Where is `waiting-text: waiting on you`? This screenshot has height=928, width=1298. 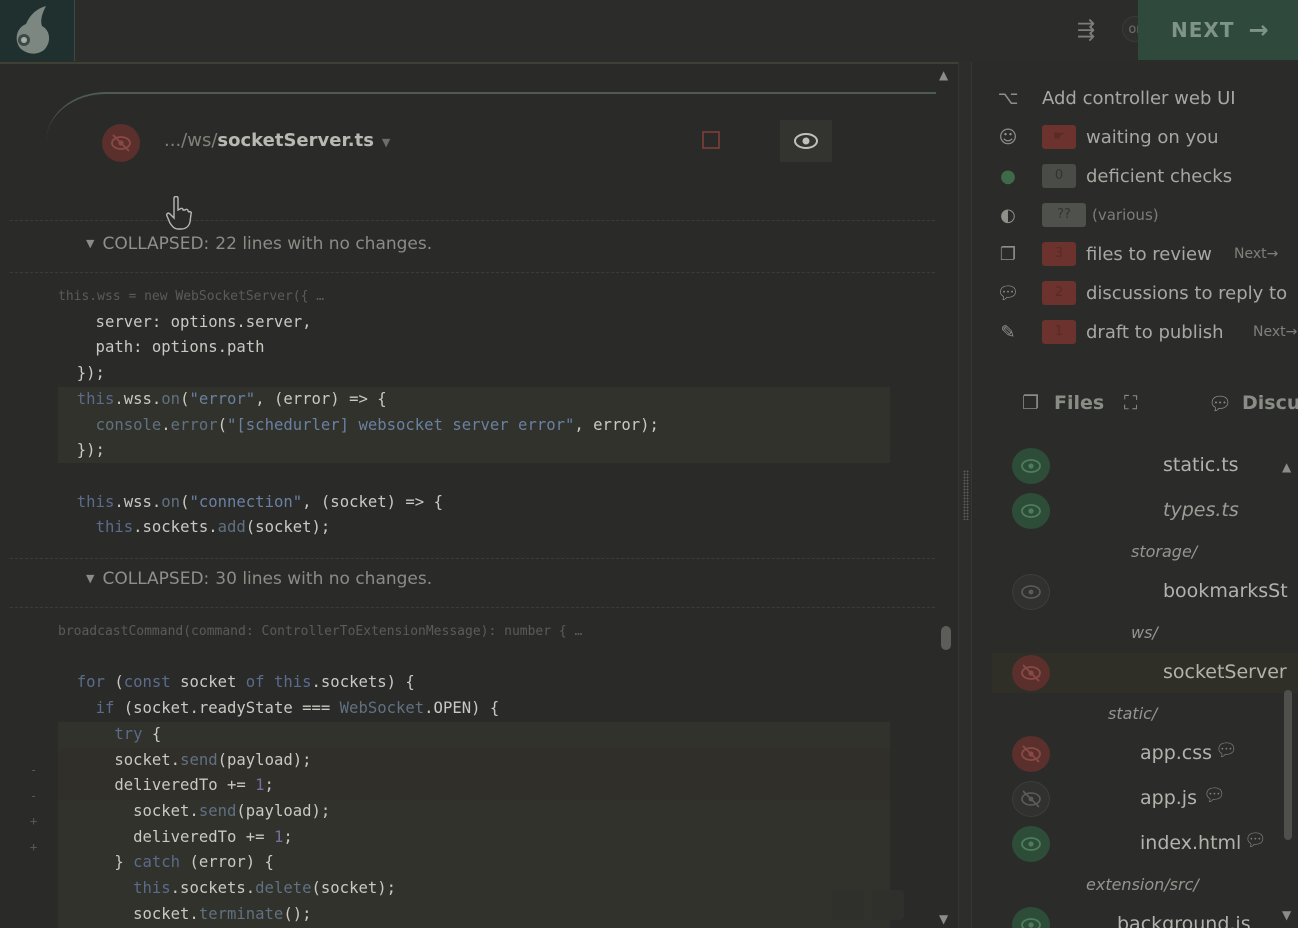 waiting-text: waiting on you is located at coordinates (1152, 137).